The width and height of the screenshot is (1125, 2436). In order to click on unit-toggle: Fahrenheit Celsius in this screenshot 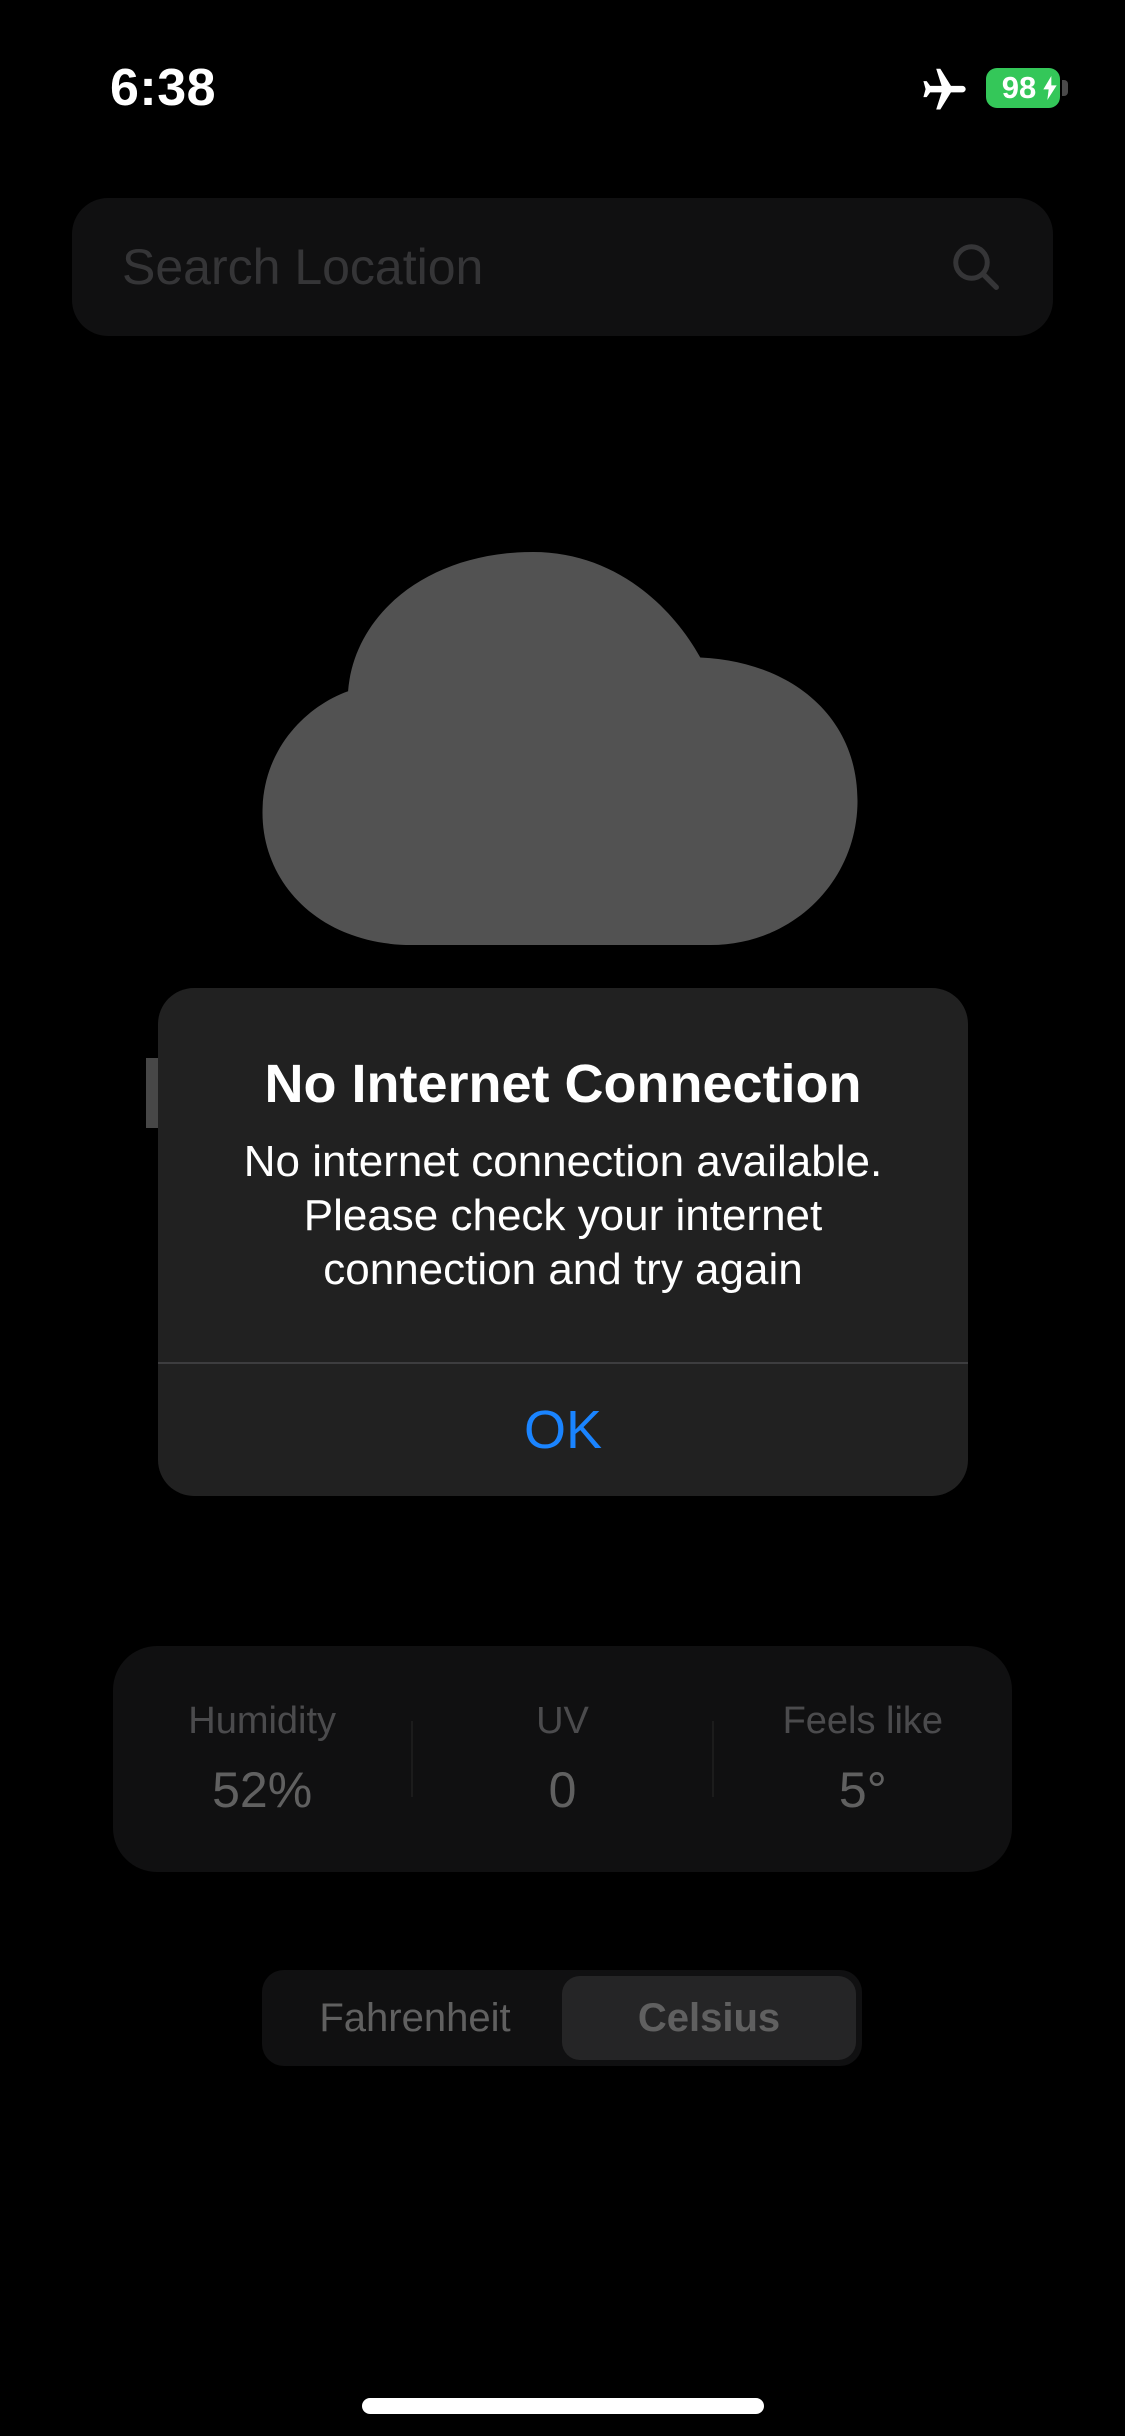, I will do `click(562, 2018)`.